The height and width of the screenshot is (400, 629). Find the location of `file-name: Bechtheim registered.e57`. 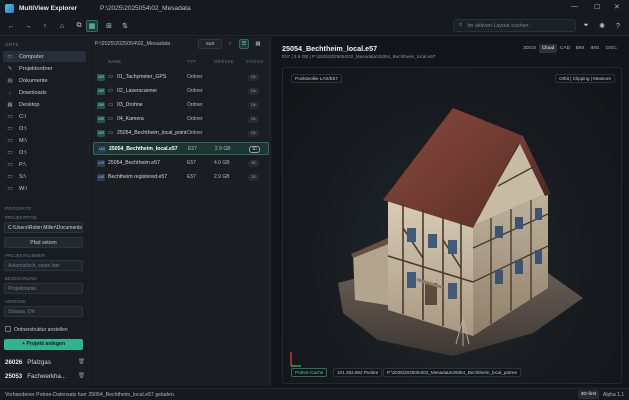

file-name: Bechtheim registered.e57 is located at coordinates (138, 177).